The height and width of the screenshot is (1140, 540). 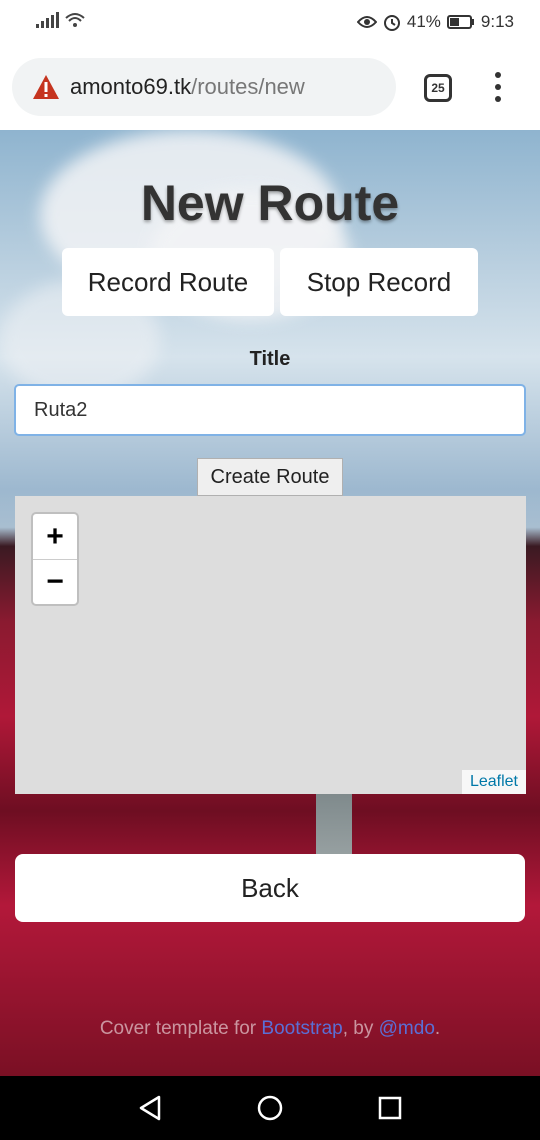 I want to click on page-title: New Route, so click(x=270, y=203).